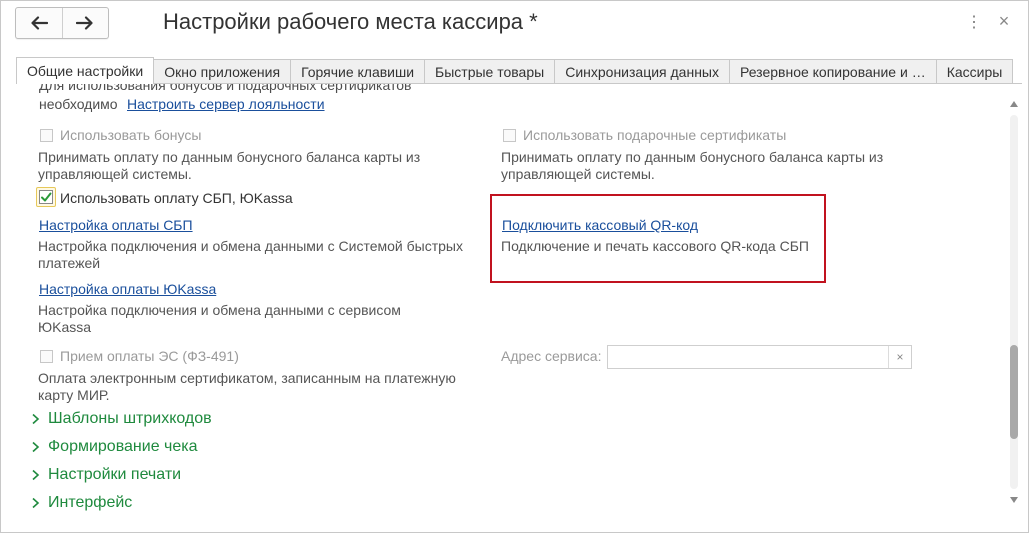 This screenshot has width=1029, height=533. I want to click on loyalty-note-prefix: необходимо, so click(78, 104).